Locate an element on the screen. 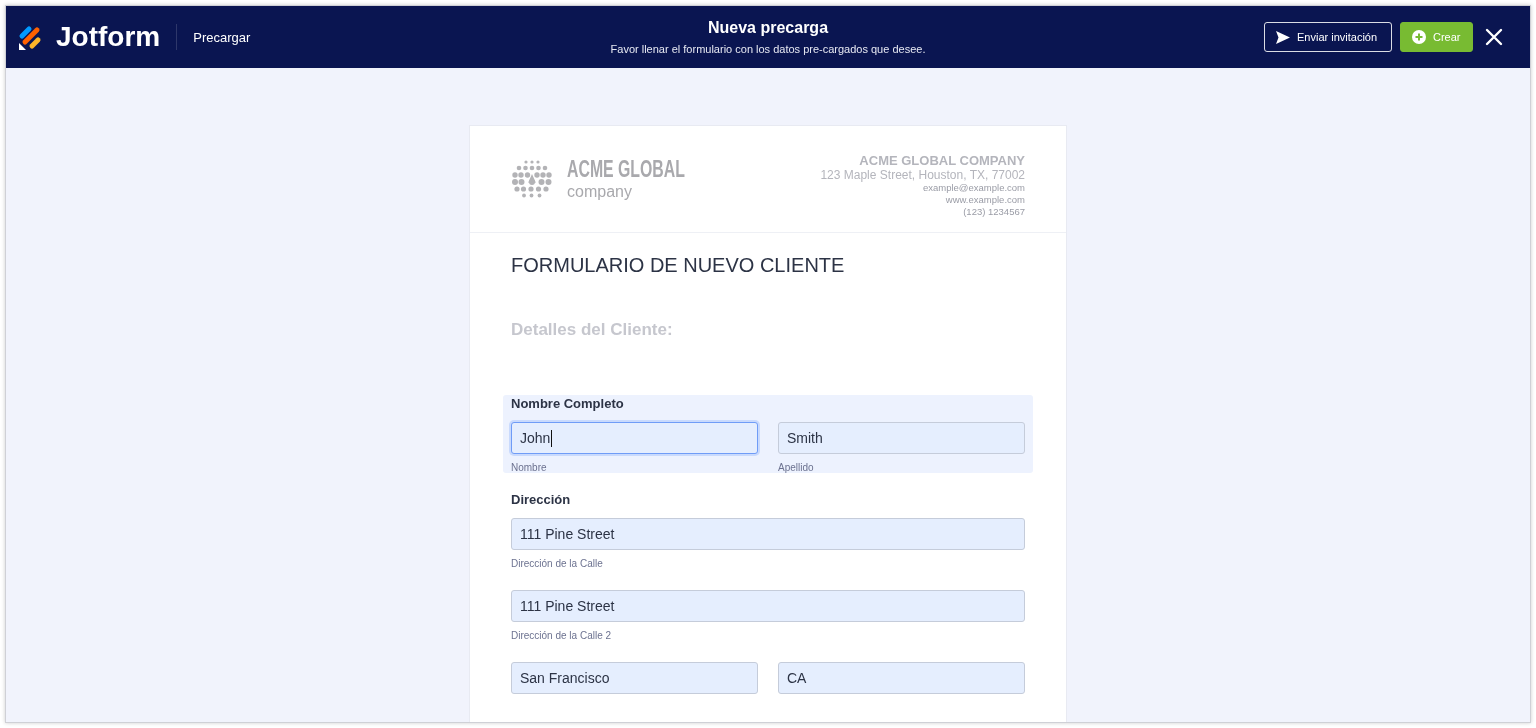  brand-name: Jotform is located at coordinates (108, 37).